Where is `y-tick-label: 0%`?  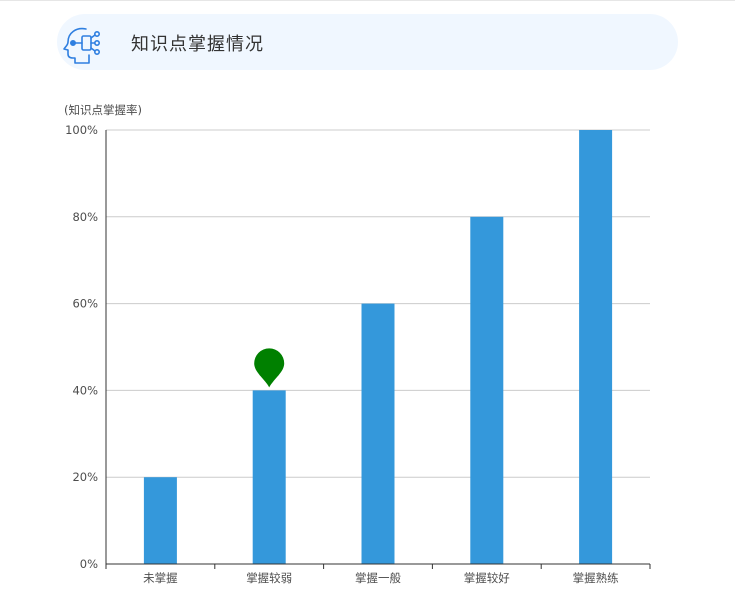 y-tick-label: 0% is located at coordinates (89, 564).